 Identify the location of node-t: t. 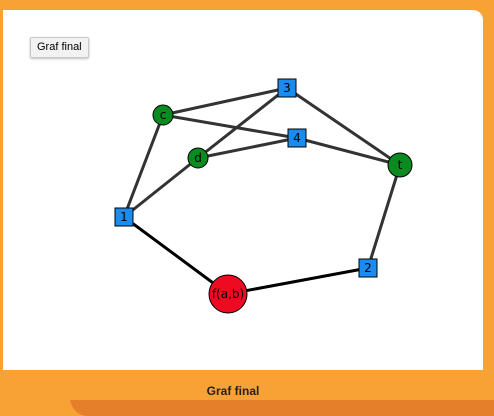
(400, 165).